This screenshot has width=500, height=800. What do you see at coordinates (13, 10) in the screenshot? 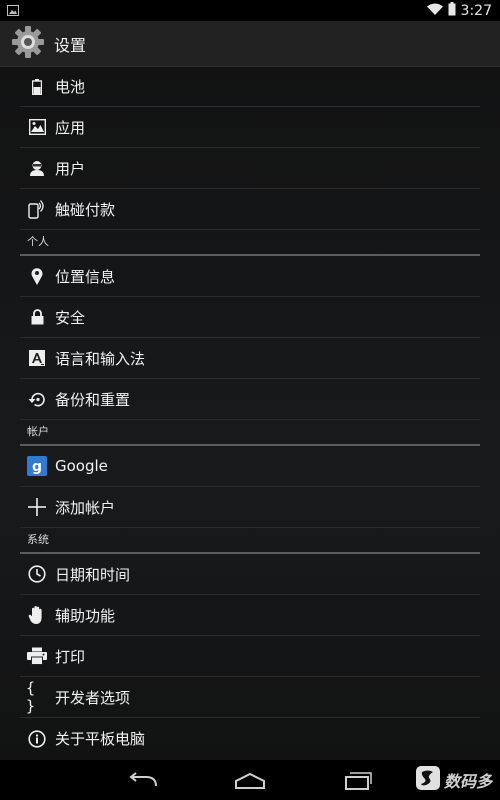
I see `image-notification-icon` at bounding box center [13, 10].